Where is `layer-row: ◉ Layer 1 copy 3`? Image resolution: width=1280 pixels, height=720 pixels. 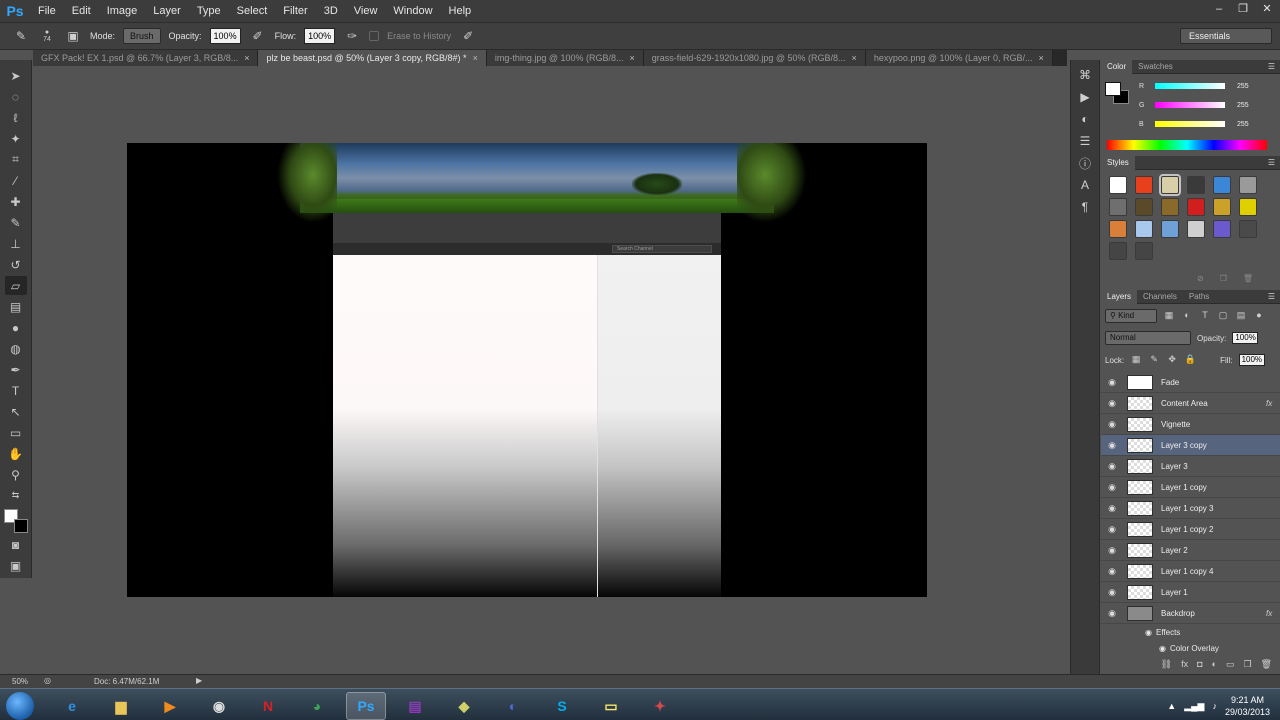 layer-row: ◉ Layer 1 copy 3 is located at coordinates (1190, 508).